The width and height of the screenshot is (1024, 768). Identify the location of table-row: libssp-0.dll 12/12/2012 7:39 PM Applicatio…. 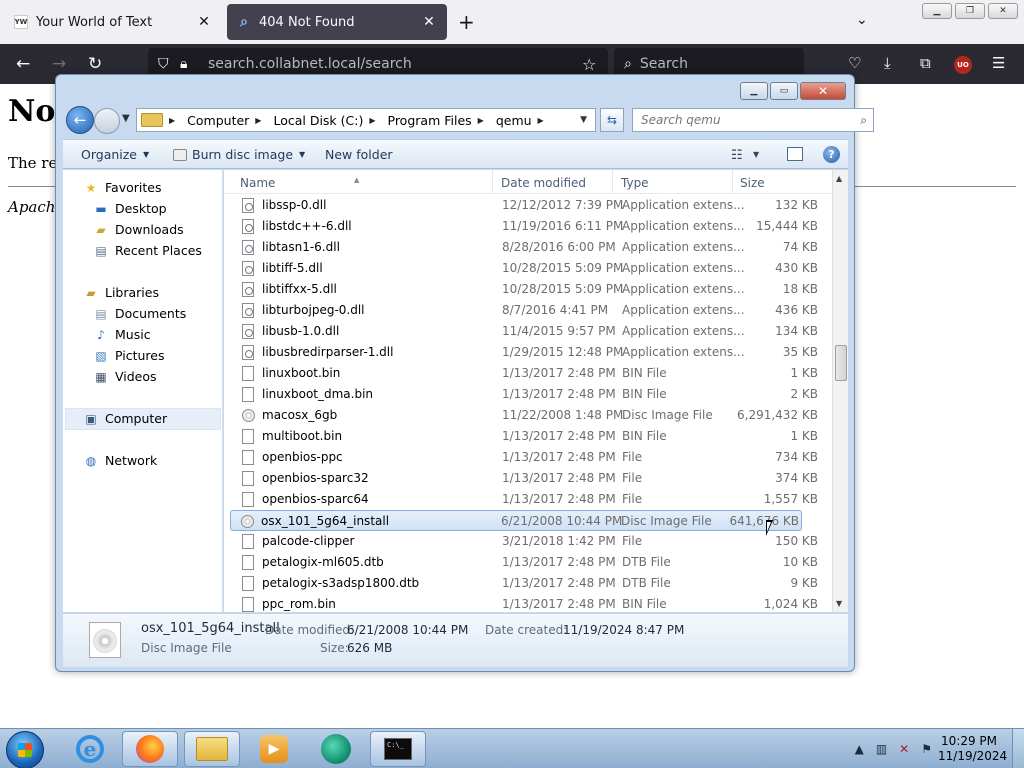
(529, 205).